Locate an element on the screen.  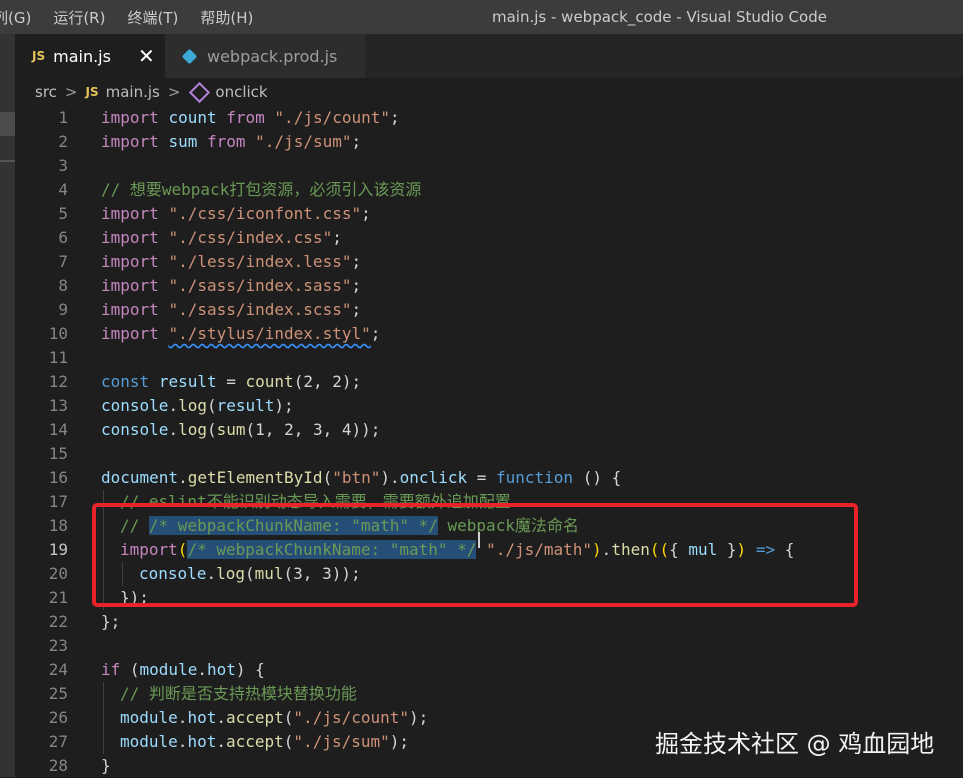
tab-webpack-prod-js: webpack.prod.js is located at coordinates (265, 56).